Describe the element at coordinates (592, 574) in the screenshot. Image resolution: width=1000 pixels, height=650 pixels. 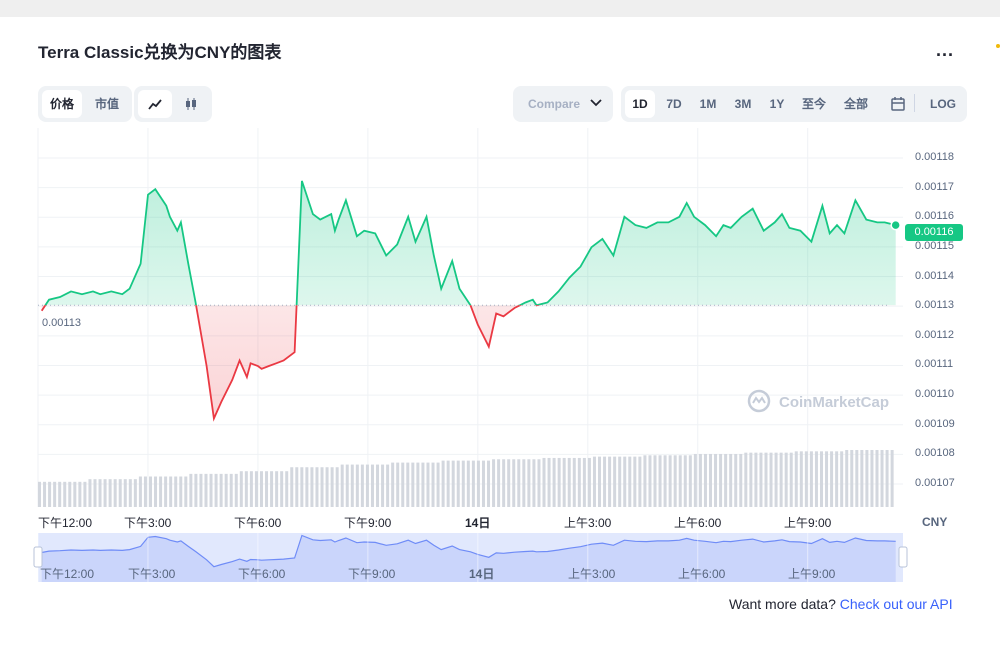
I see `navigator-tick-label: 上午3:00` at that location.